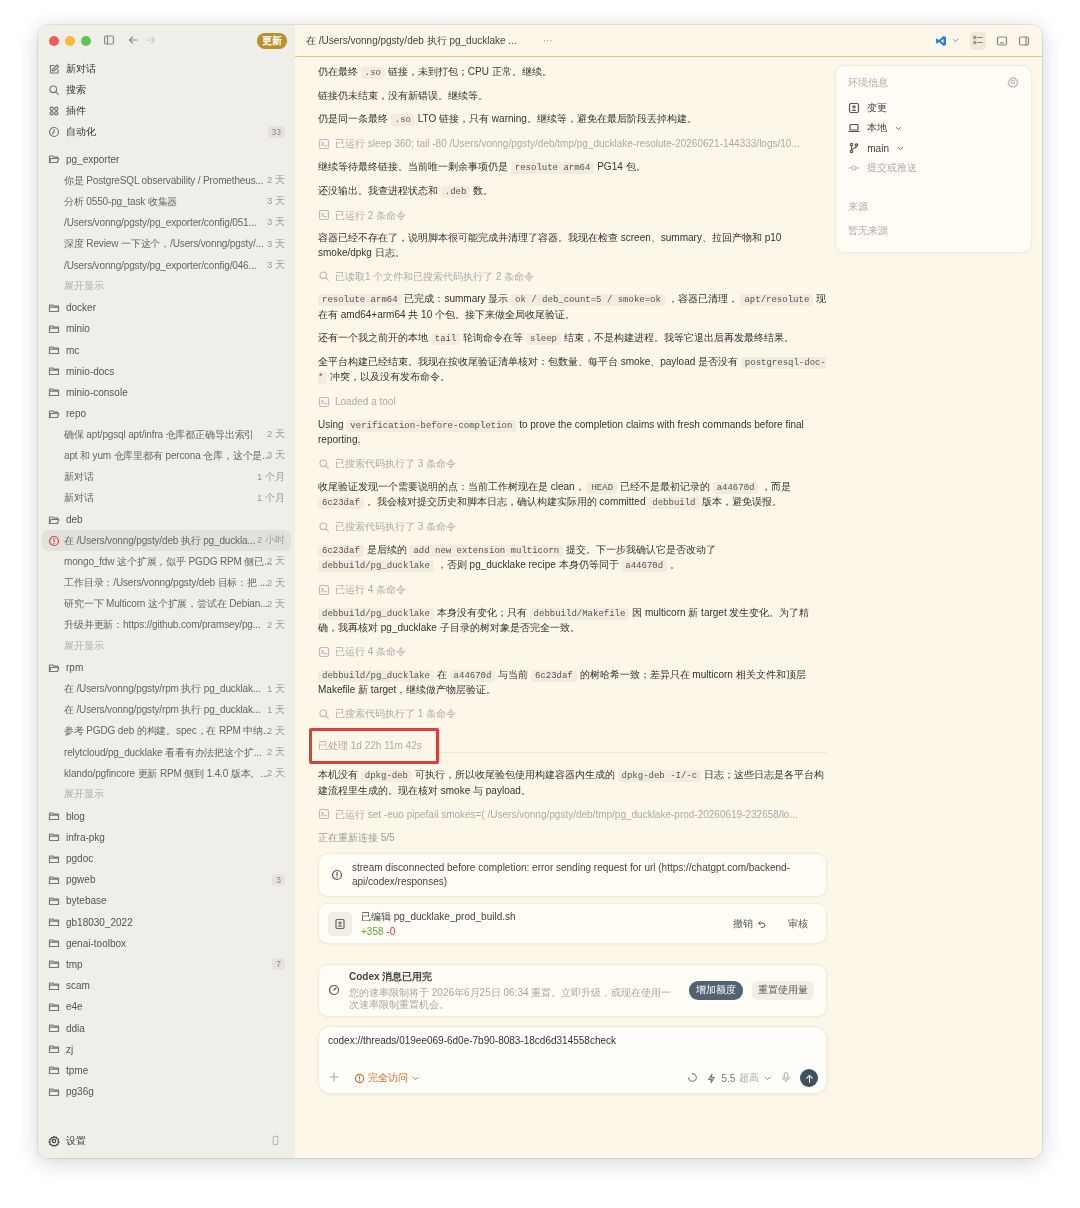 This screenshot has height=1208, width=1080. I want to click on reset-usage-button: 重置使用量, so click(783, 990).